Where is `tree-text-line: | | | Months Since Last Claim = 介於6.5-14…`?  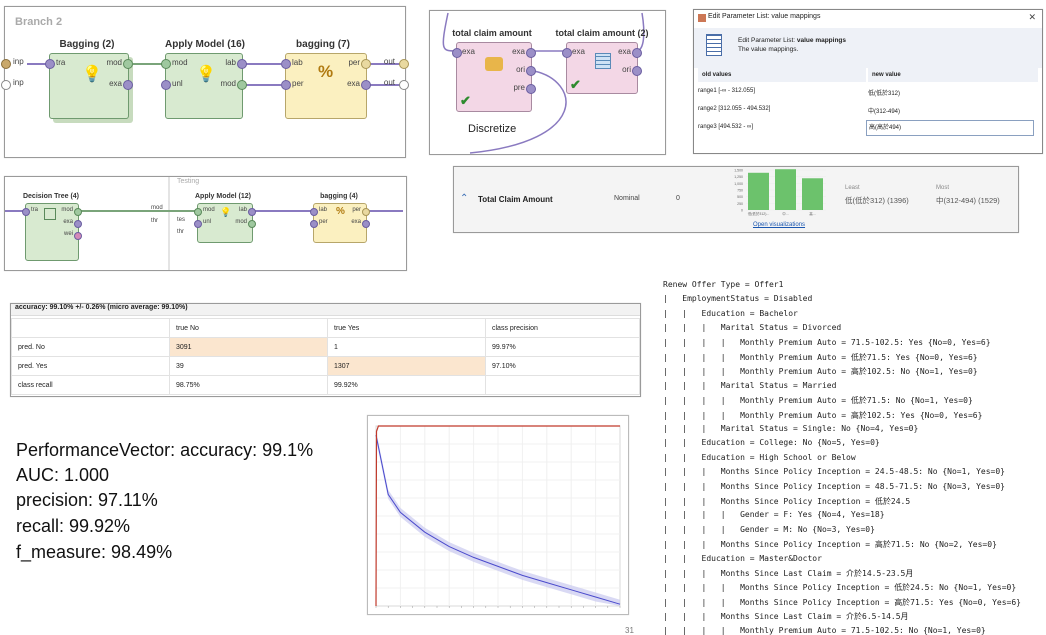 tree-text-line: | | | Months Since Last Claim = 介於6.5-14… is located at coordinates (786, 617).